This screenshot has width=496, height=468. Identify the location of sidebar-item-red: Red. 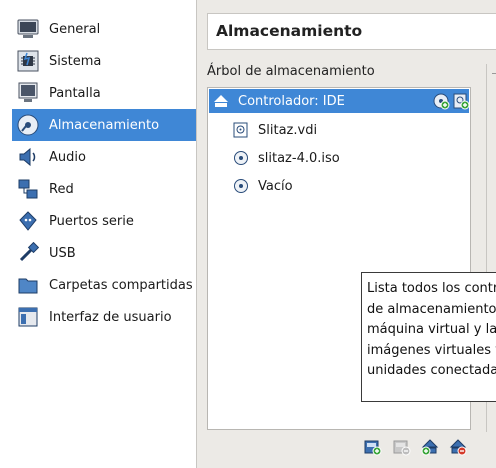
(104, 189).